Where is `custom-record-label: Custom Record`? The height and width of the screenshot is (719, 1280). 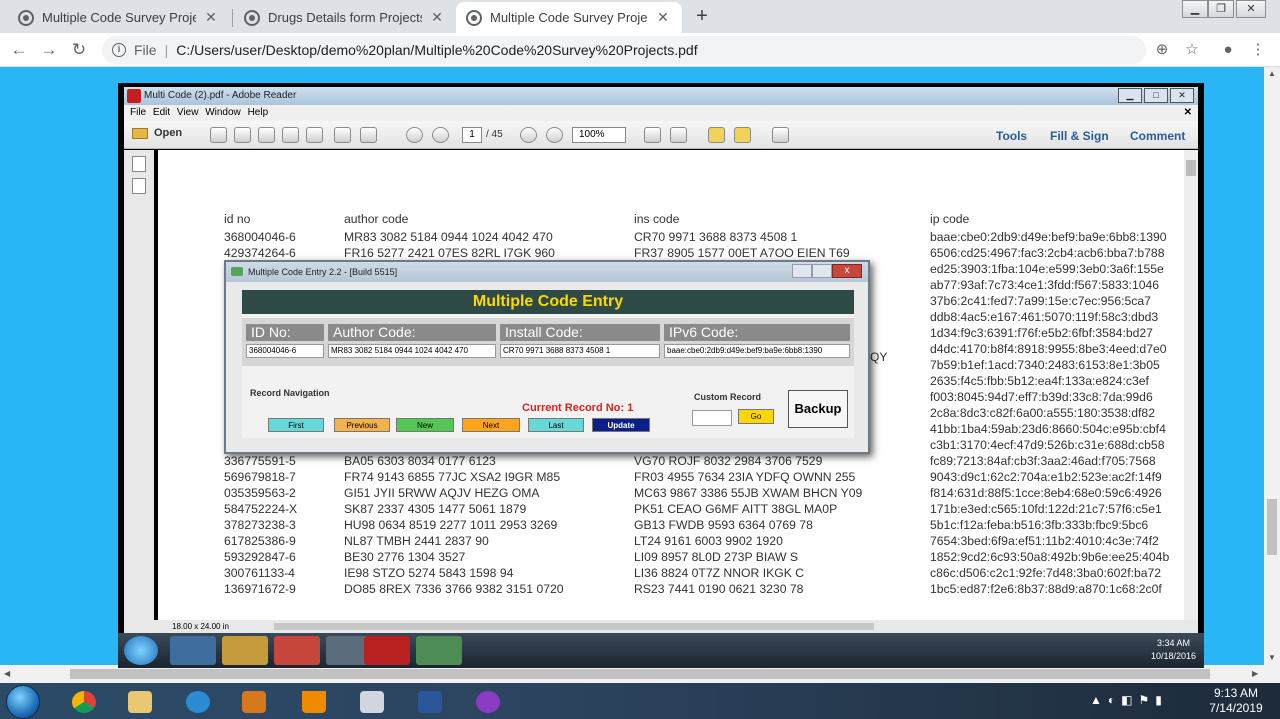
custom-record-label: Custom Record is located at coordinates (728, 397).